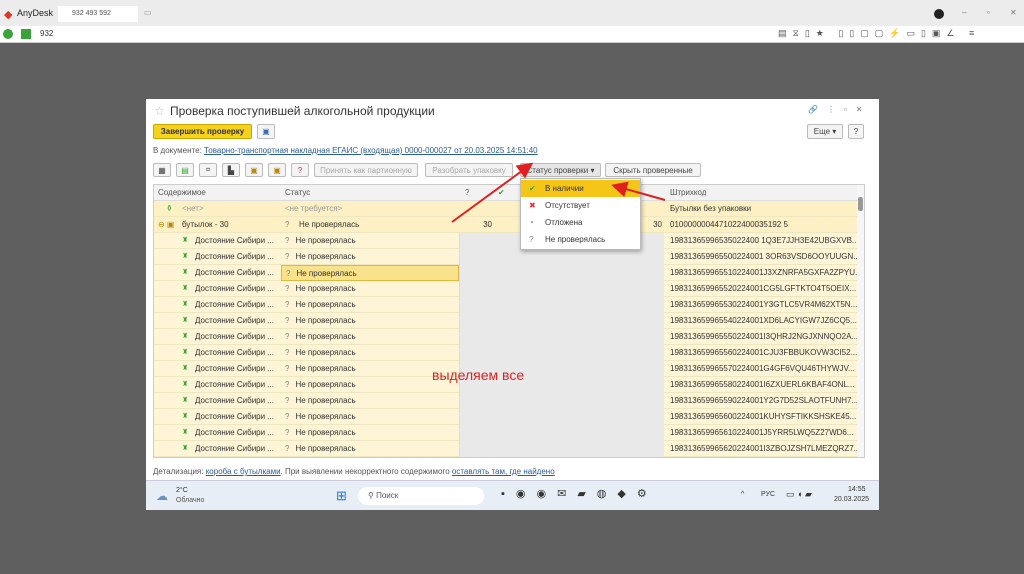 The image size is (1024, 574). Describe the element at coordinates (857, 489) in the screenshot. I see `clock-time: 14:55` at that location.